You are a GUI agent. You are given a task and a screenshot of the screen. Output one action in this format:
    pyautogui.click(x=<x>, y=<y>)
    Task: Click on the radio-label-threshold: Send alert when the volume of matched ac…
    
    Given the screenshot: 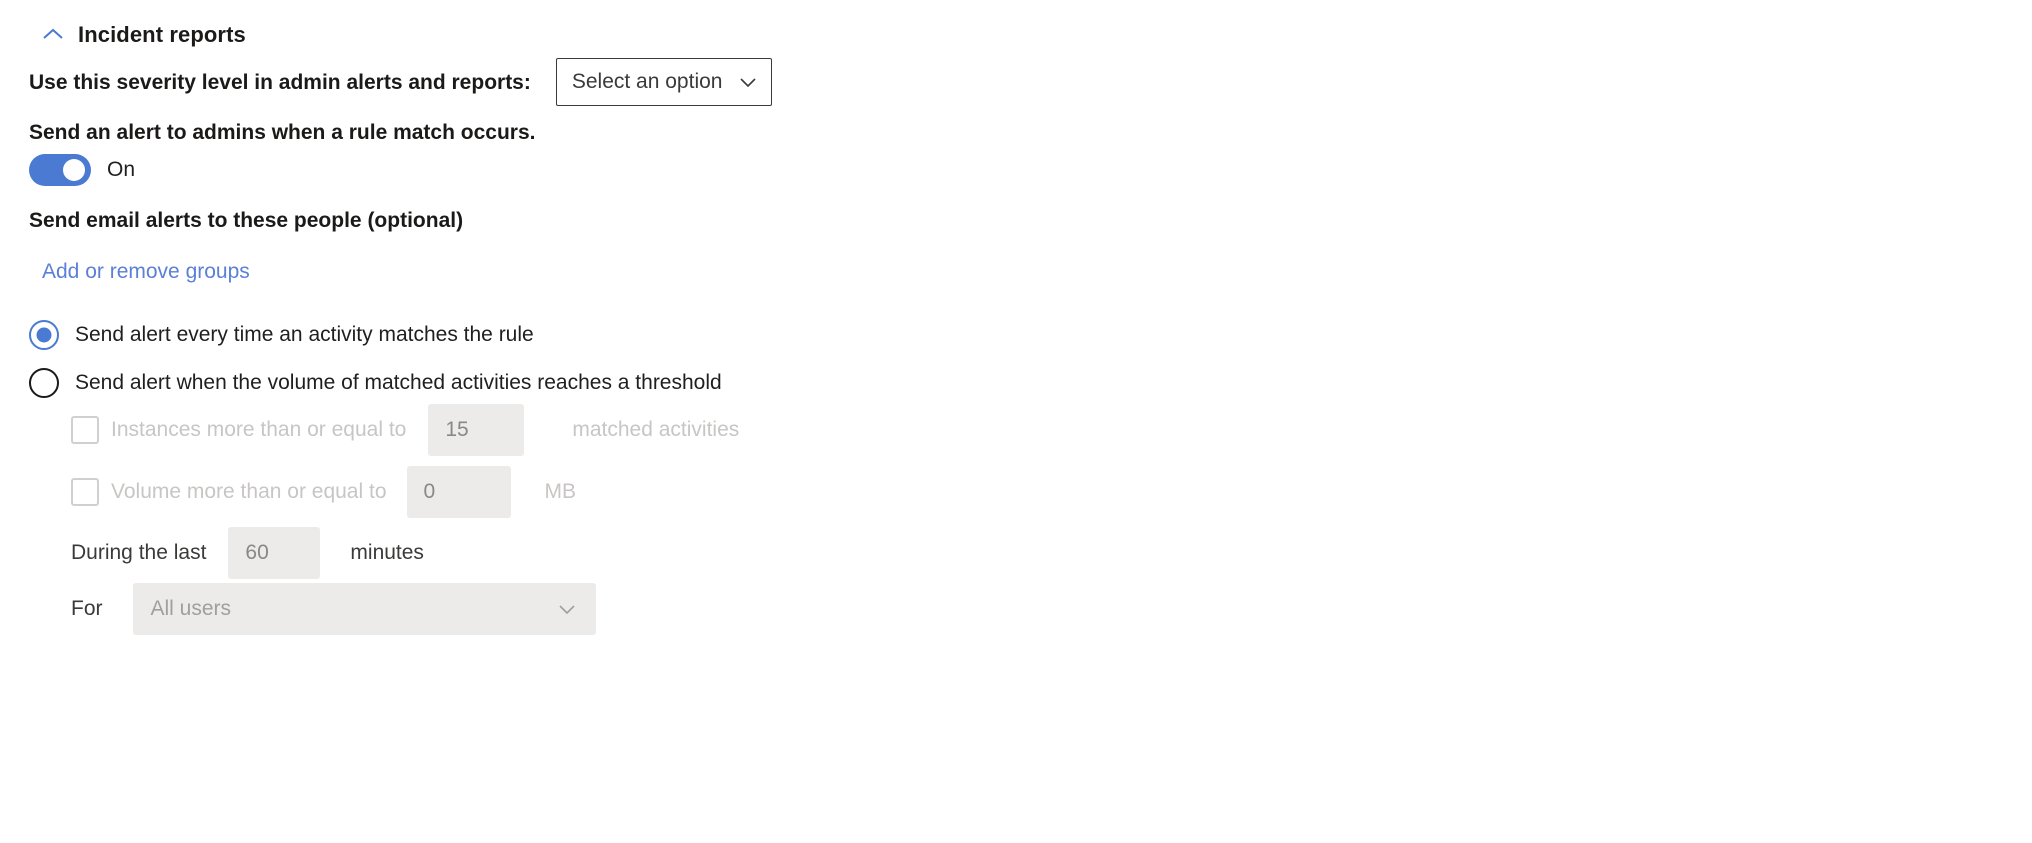 What is the action you would take?
    pyautogui.click(x=398, y=382)
    